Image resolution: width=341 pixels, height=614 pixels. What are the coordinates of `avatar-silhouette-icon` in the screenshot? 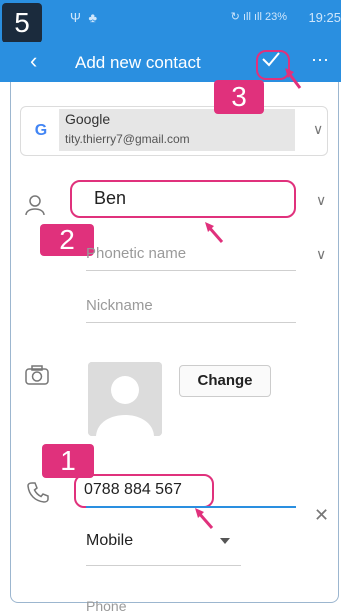 It's located at (125, 399).